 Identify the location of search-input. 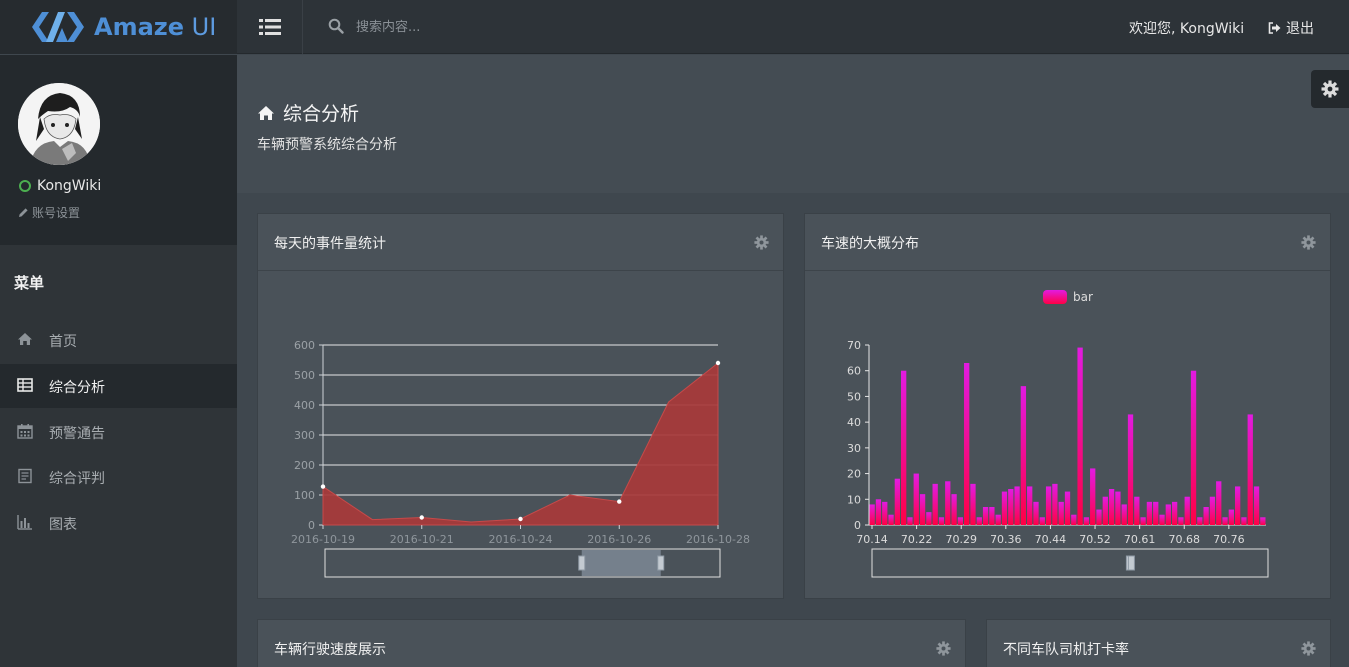
(500, 27).